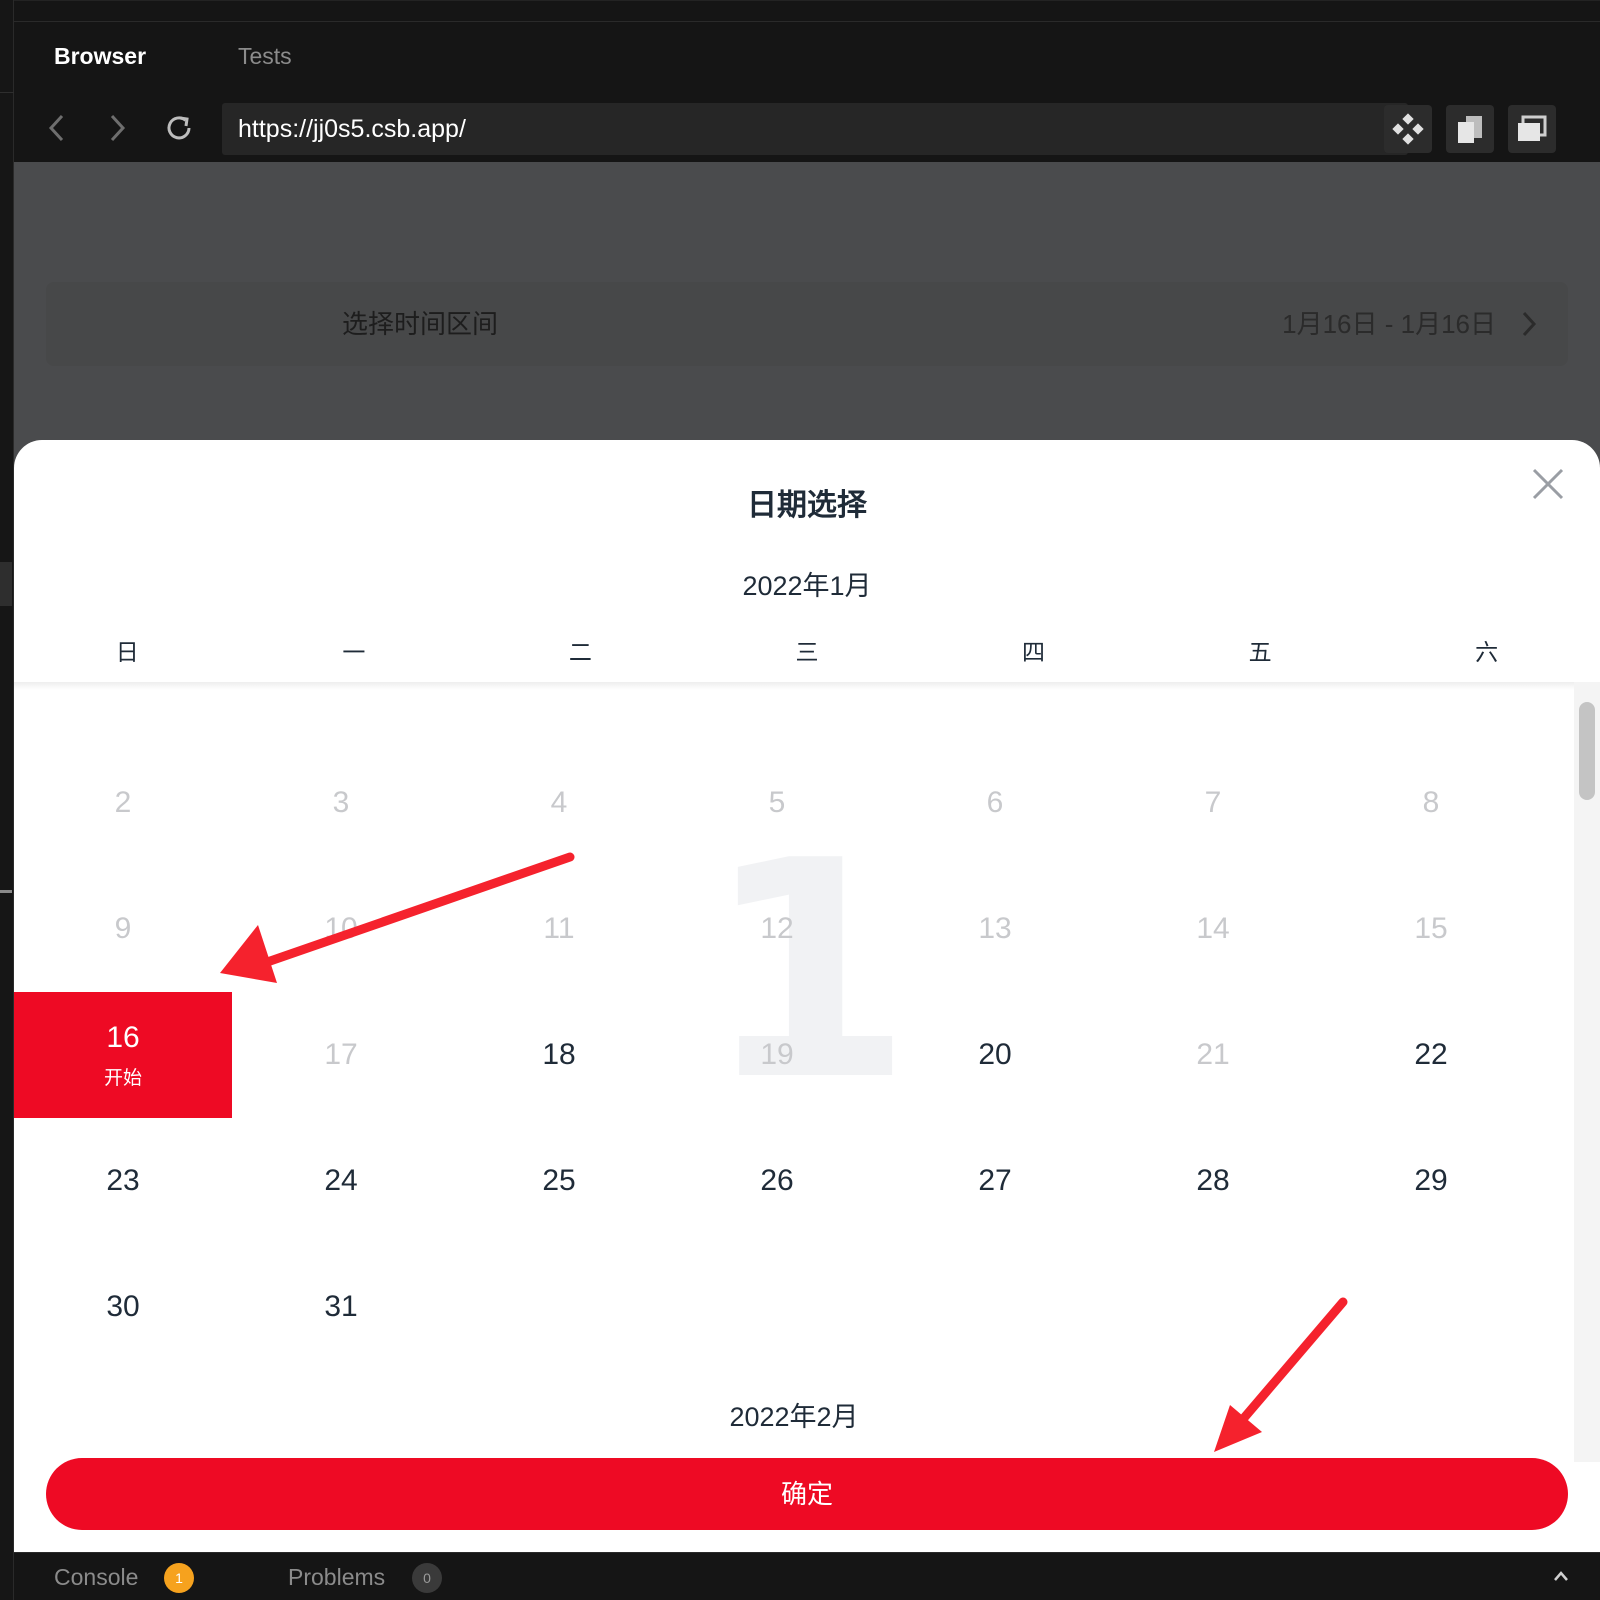 This screenshot has height=1600, width=1600. Describe the element at coordinates (995, 803) in the screenshot. I see `day-6: 6` at that location.